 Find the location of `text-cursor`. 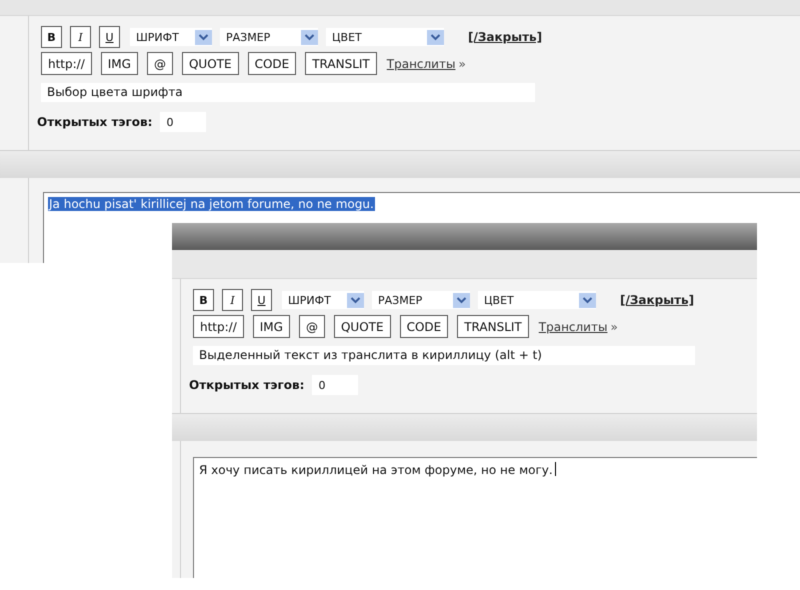

text-cursor is located at coordinates (555, 469).